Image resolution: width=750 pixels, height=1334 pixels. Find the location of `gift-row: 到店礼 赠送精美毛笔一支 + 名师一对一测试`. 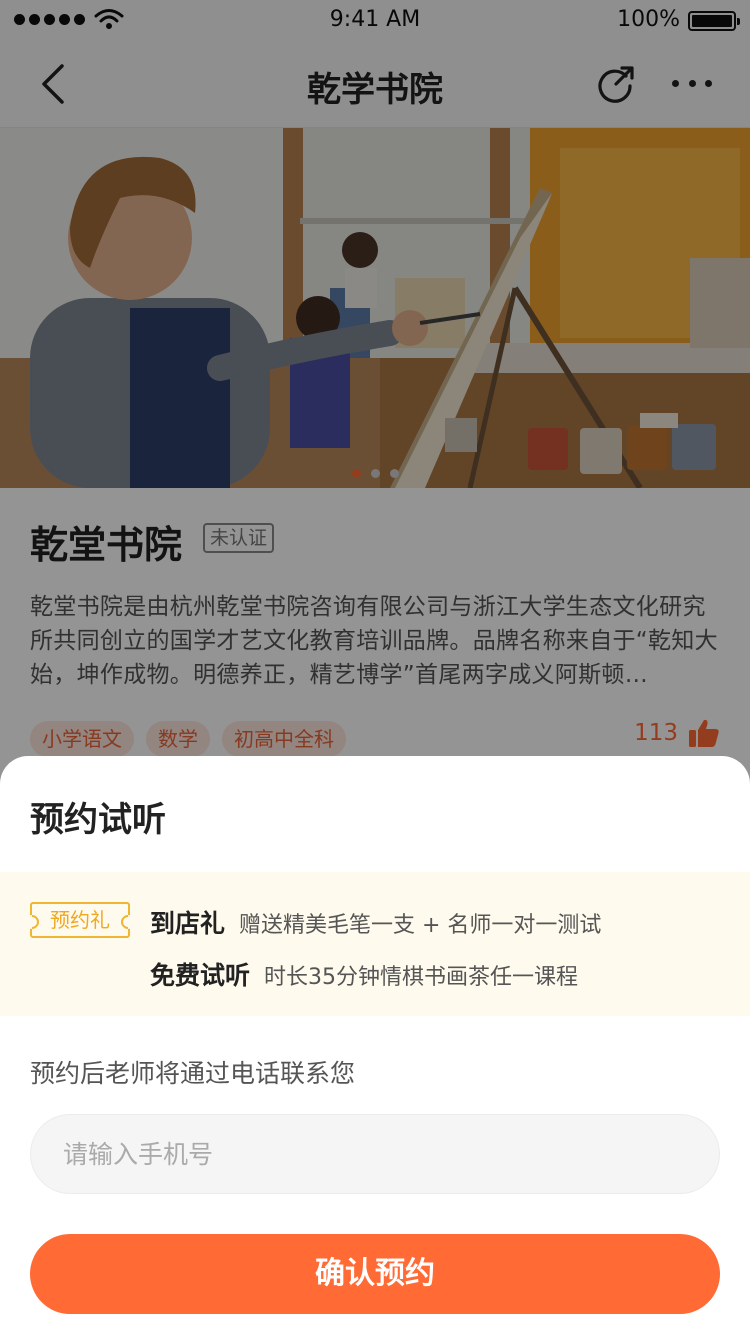

gift-row: 到店礼 赠送精美毛笔一支 + 名师一对一测试 is located at coordinates (375, 922).